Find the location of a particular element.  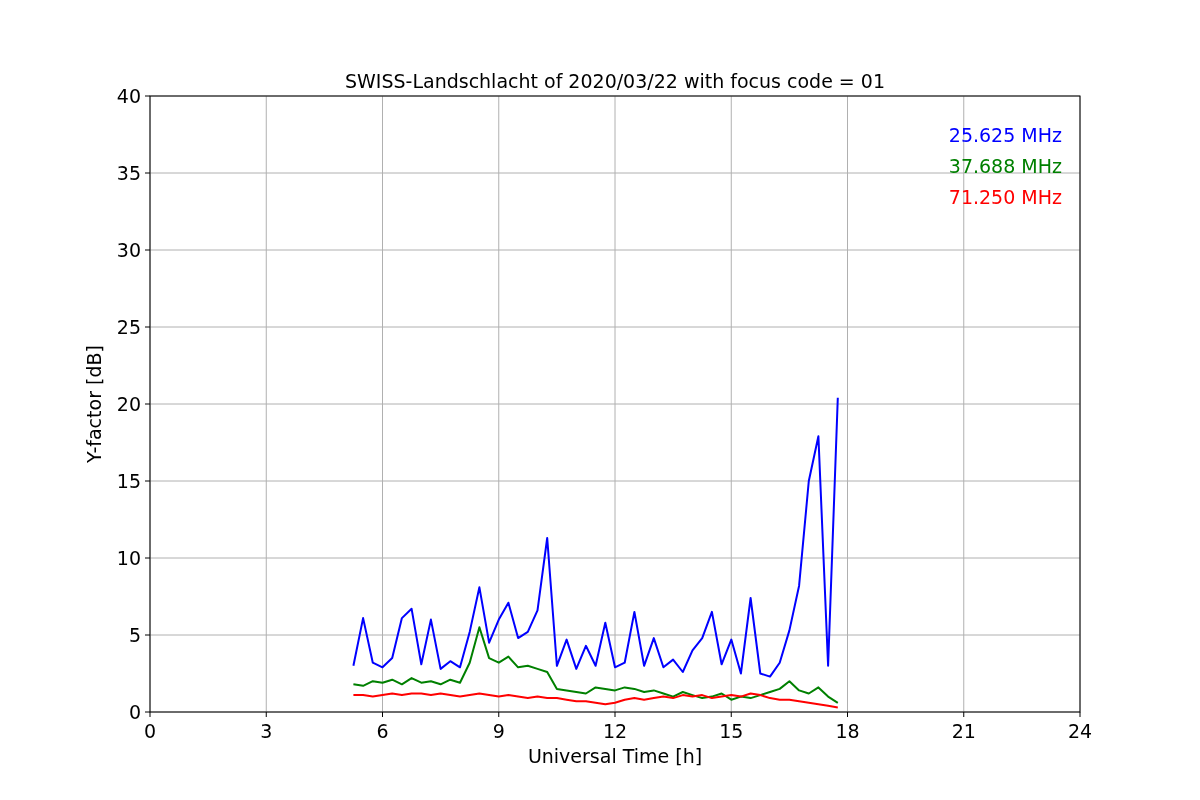

legend-label: 37.688 MHz is located at coordinates (1005, 166).